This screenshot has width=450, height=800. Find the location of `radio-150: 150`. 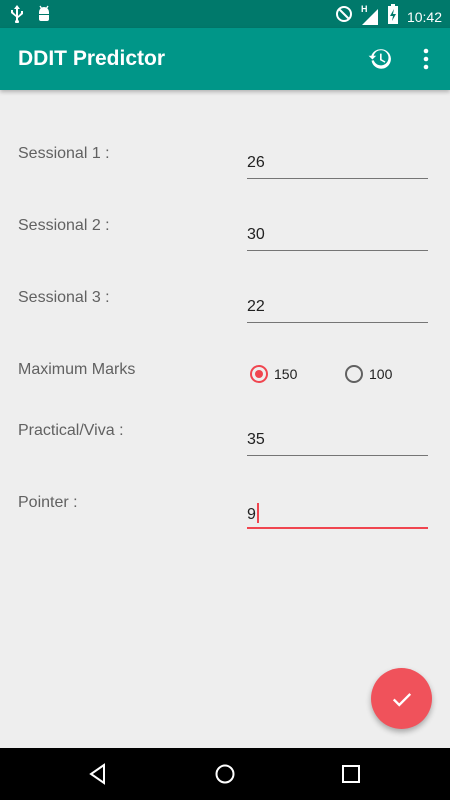

radio-150: 150 is located at coordinates (273, 374).